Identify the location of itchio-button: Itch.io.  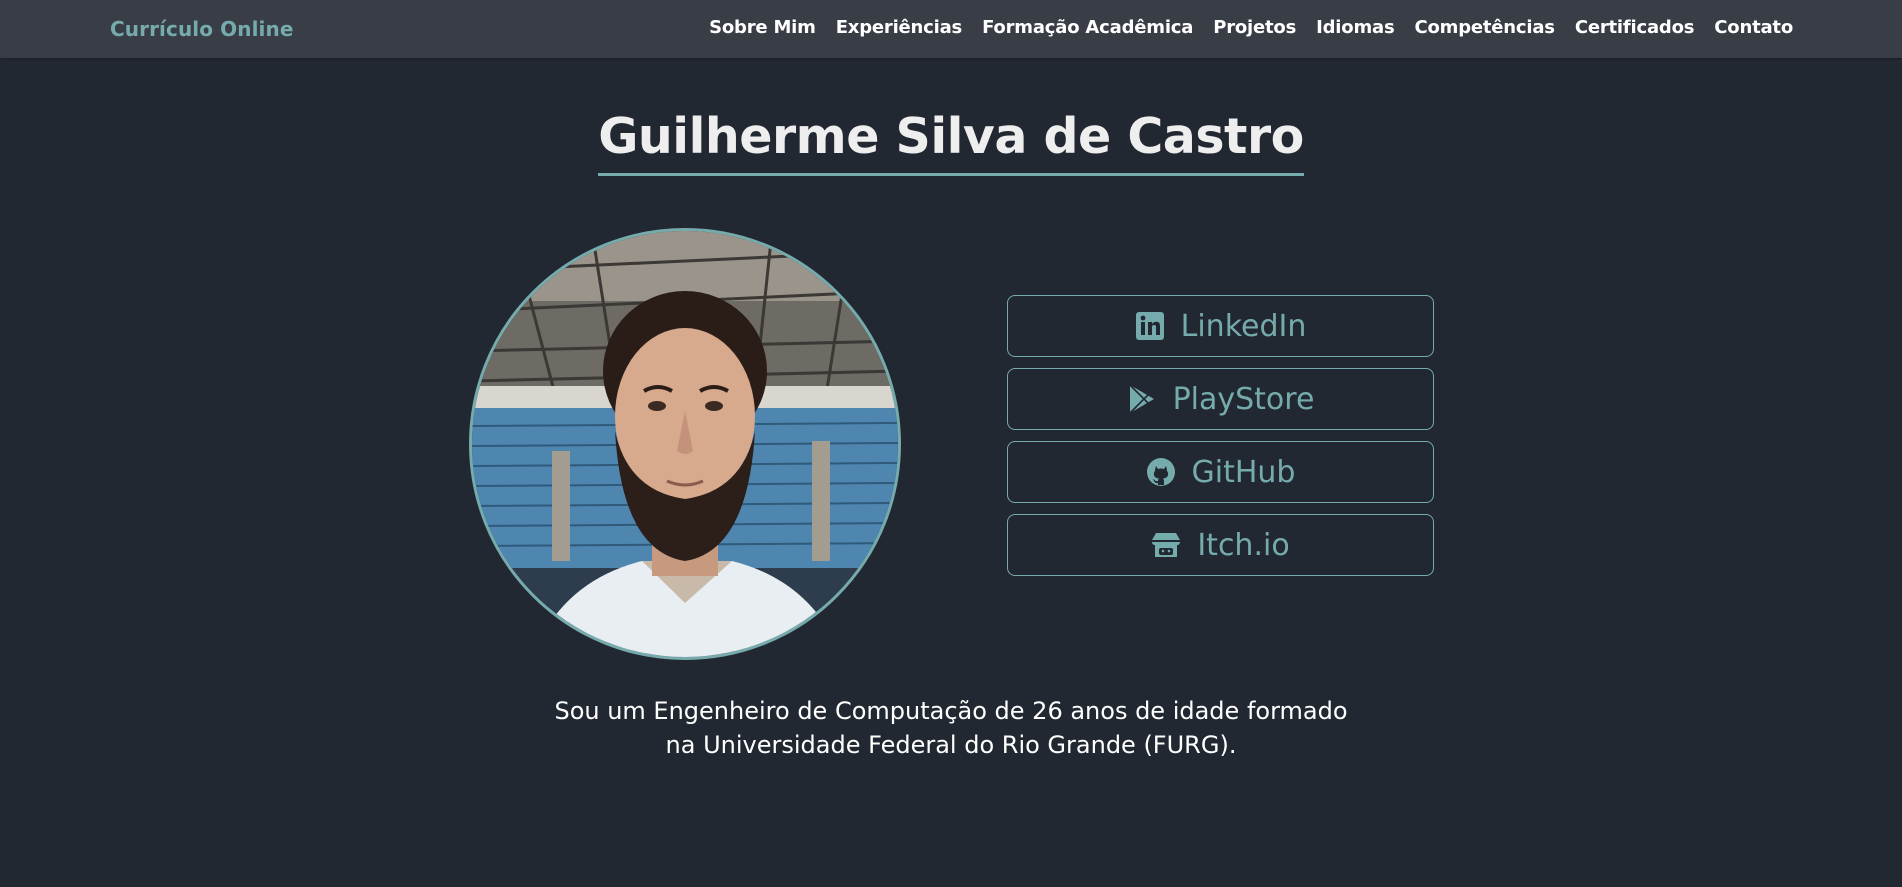
(1220, 545).